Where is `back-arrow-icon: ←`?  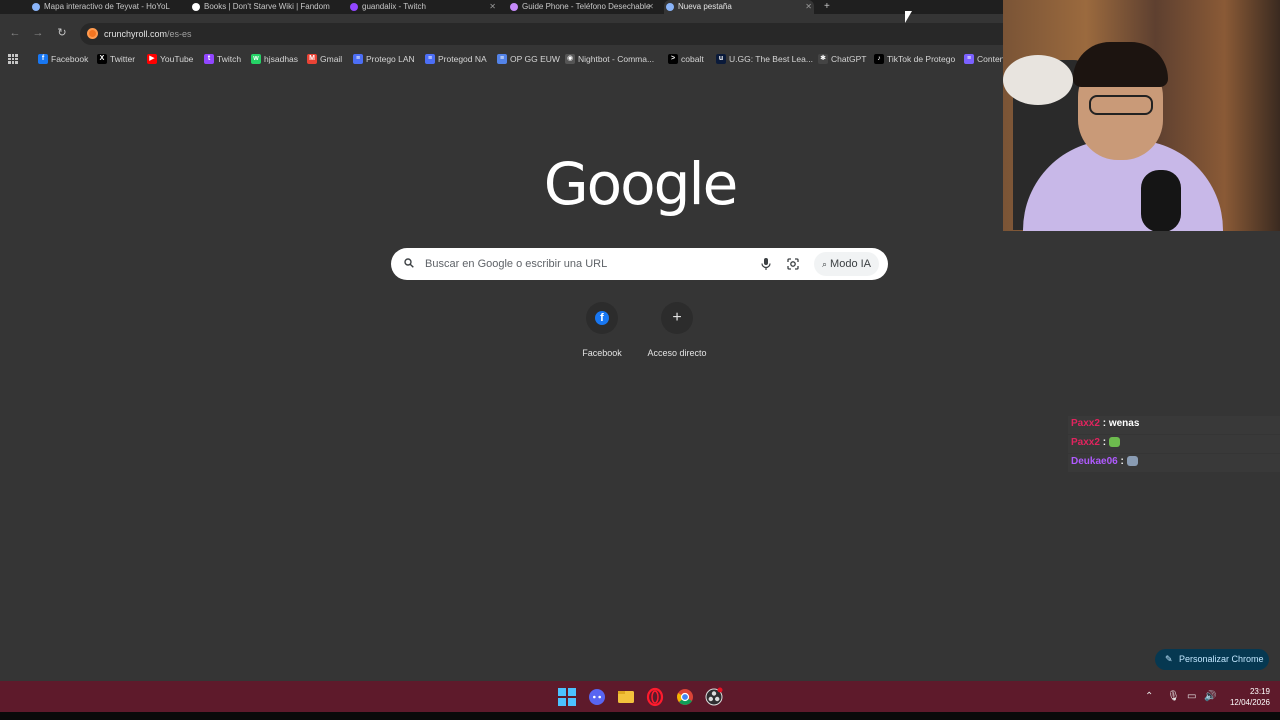
back-arrow-icon: ← is located at coordinates (15, 33).